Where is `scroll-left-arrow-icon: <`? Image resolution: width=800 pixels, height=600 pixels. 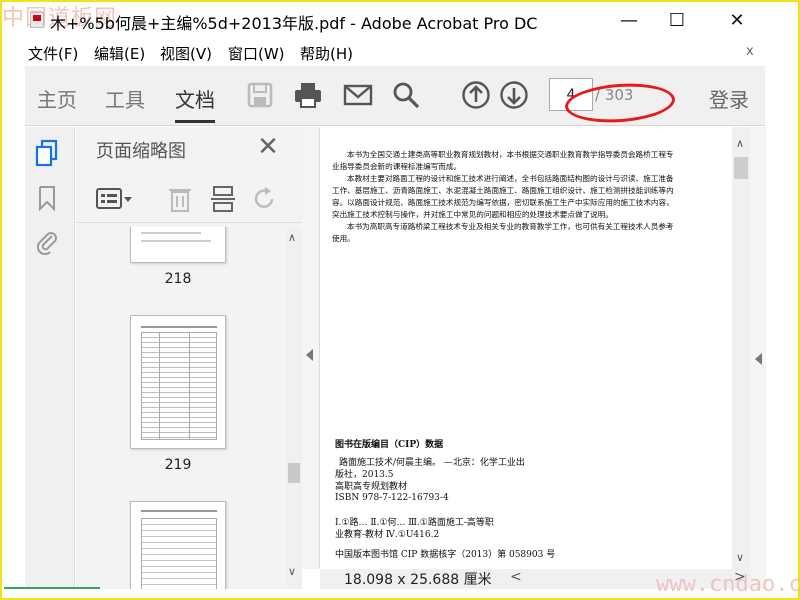
scroll-left-arrow-icon: < is located at coordinates (516, 577).